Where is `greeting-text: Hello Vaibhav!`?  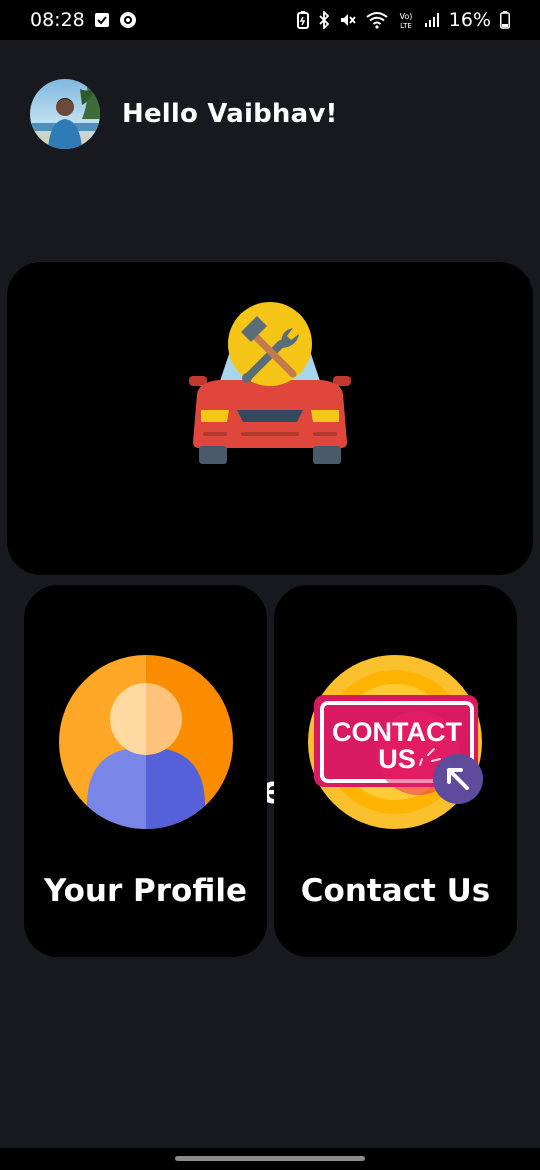
greeting-text: Hello Vaibhav! is located at coordinates (230, 114).